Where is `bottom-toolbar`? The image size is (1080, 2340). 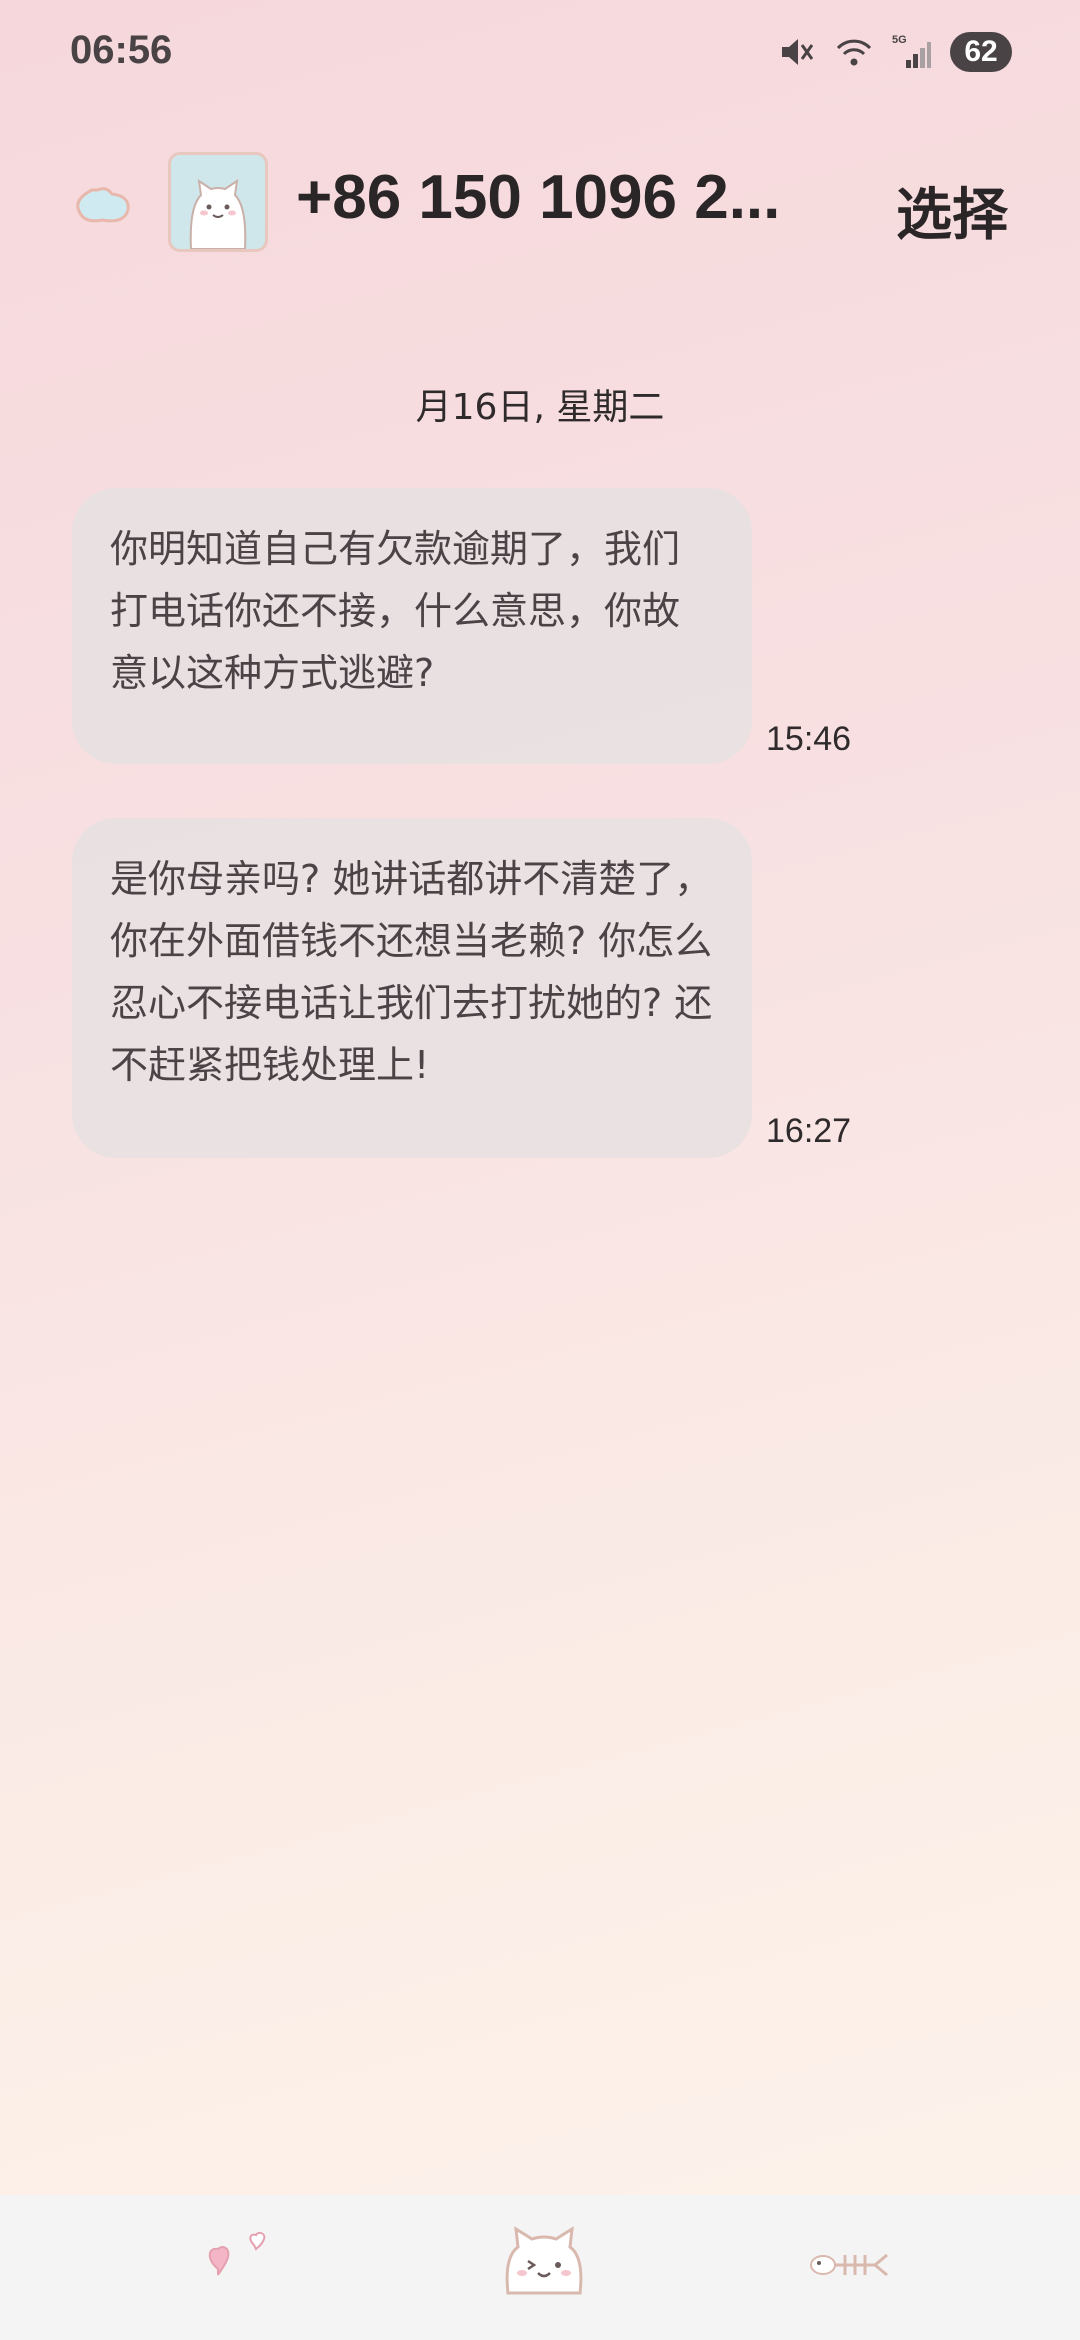
bottom-toolbar is located at coordinates (540, 2267).